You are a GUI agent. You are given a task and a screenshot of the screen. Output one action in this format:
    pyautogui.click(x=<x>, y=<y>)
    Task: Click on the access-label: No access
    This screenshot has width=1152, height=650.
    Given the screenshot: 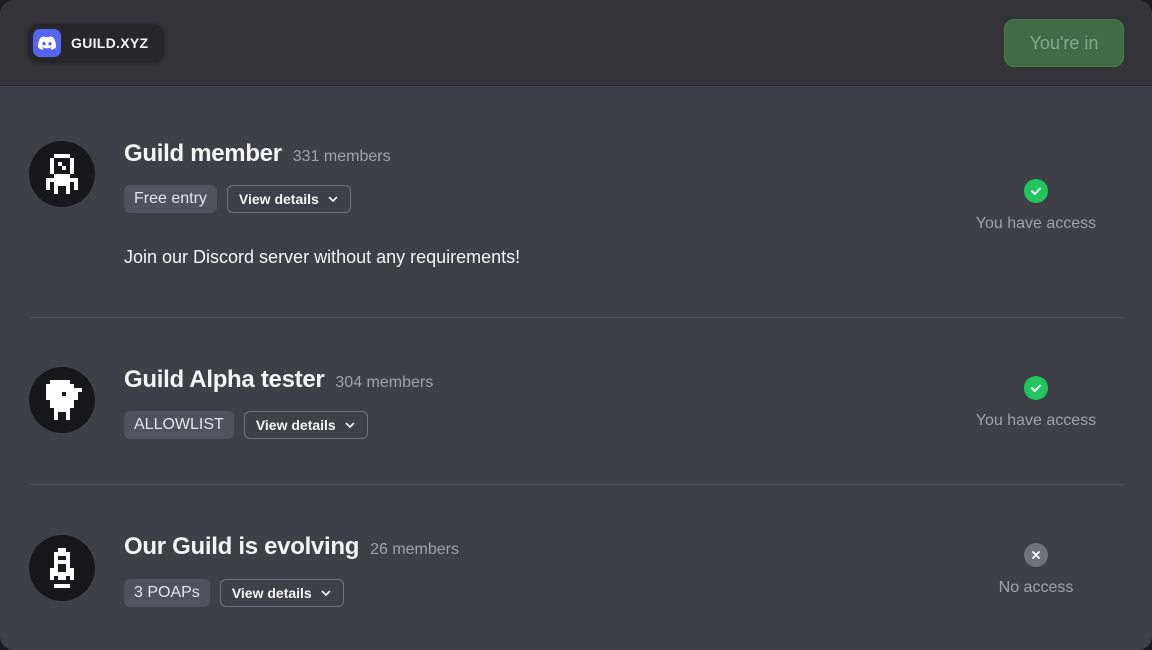 What is the action you would take?
    pyautogui.click(x=1036, y=587)
    